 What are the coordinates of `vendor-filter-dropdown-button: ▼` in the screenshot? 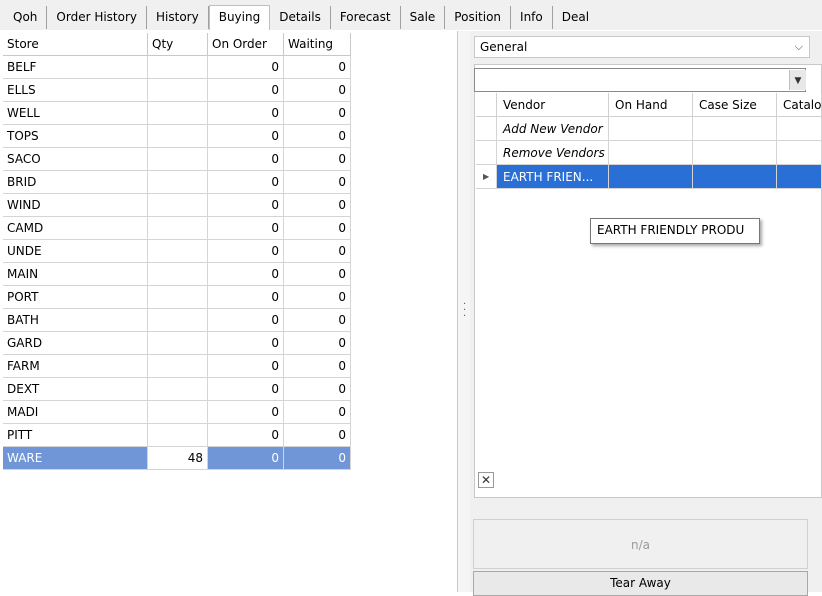 It's located at (797, 80).